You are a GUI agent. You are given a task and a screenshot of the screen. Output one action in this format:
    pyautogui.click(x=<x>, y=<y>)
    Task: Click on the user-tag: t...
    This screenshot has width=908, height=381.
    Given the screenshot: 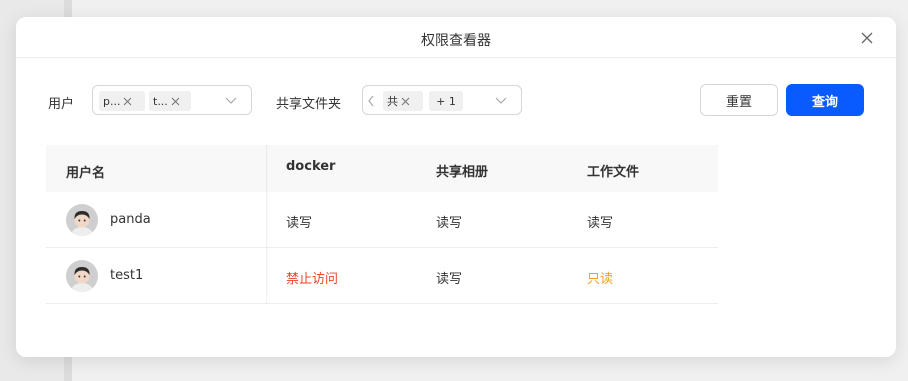 What is the action you would take?
    pyautogui.click(x=170, y=101)
    